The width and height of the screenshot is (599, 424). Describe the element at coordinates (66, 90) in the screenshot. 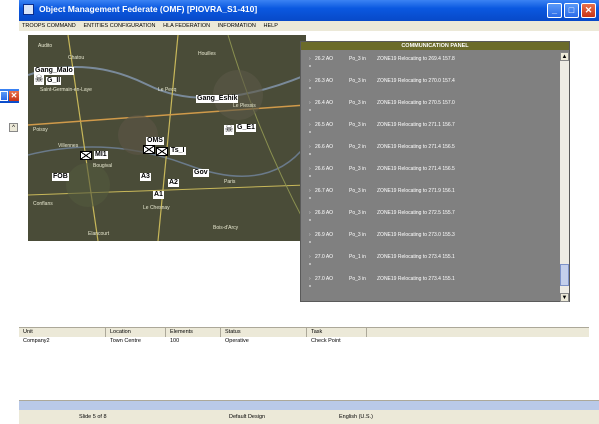

I see `place-label: Saint-Germain-en-Laye` at that location.